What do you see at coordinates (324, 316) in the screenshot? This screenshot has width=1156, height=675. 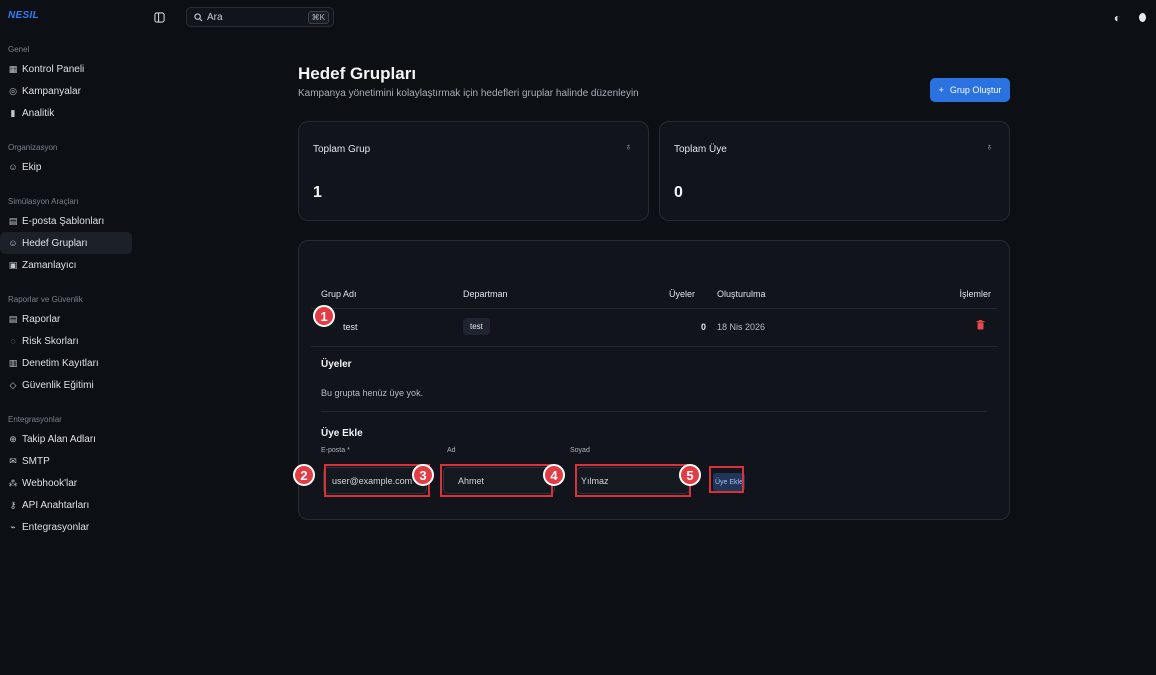 I see `annotation-marker-1: 1` at bounding box center [324, 316].